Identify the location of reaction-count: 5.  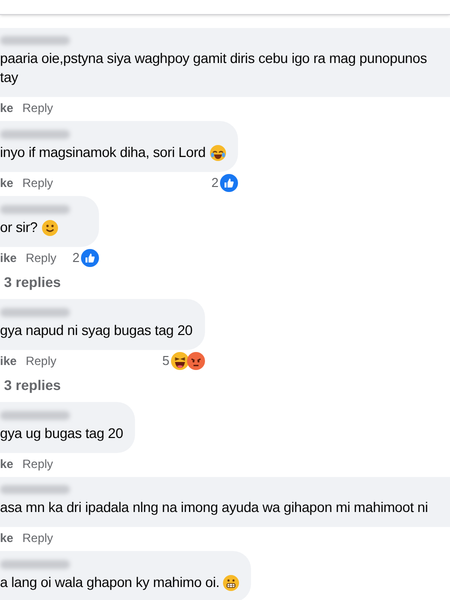
(166, 361).